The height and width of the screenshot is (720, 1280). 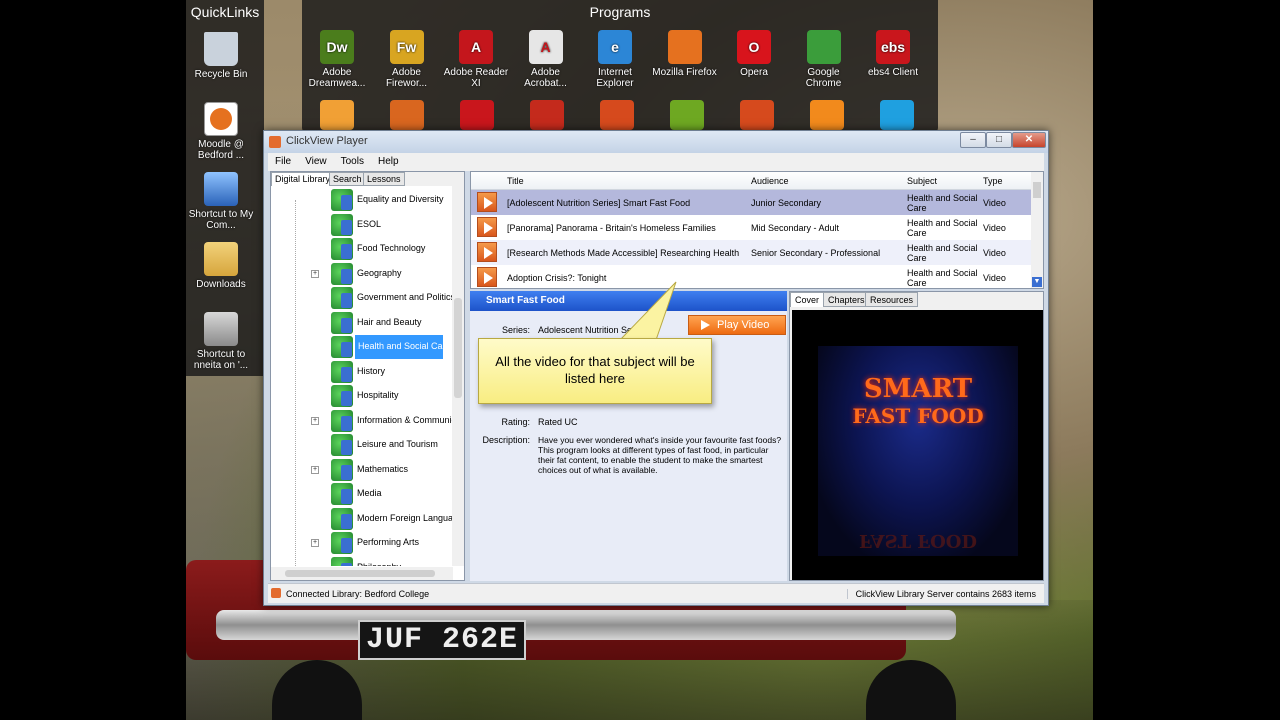 What do you see at coordinates (918, 451) in the screenshot?
I see `cover-image: SMART FAST FOOD FAST FOOD` at bounding box center [918, 451].